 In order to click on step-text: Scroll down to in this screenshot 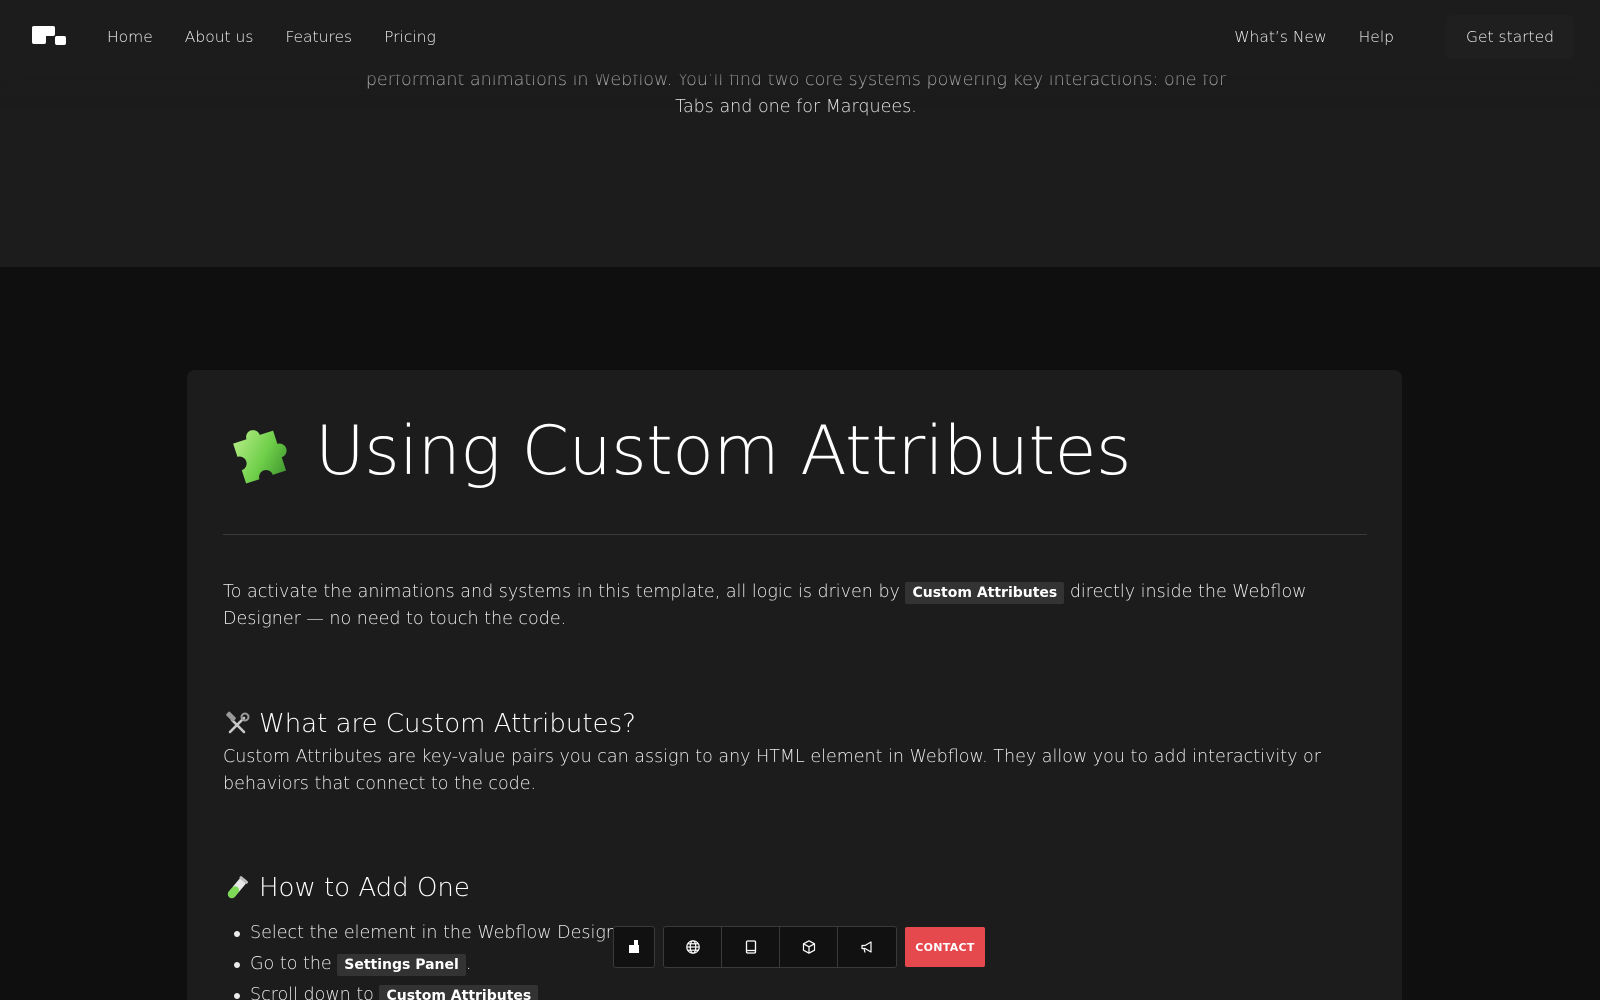, I will do `click(315, 992)`.